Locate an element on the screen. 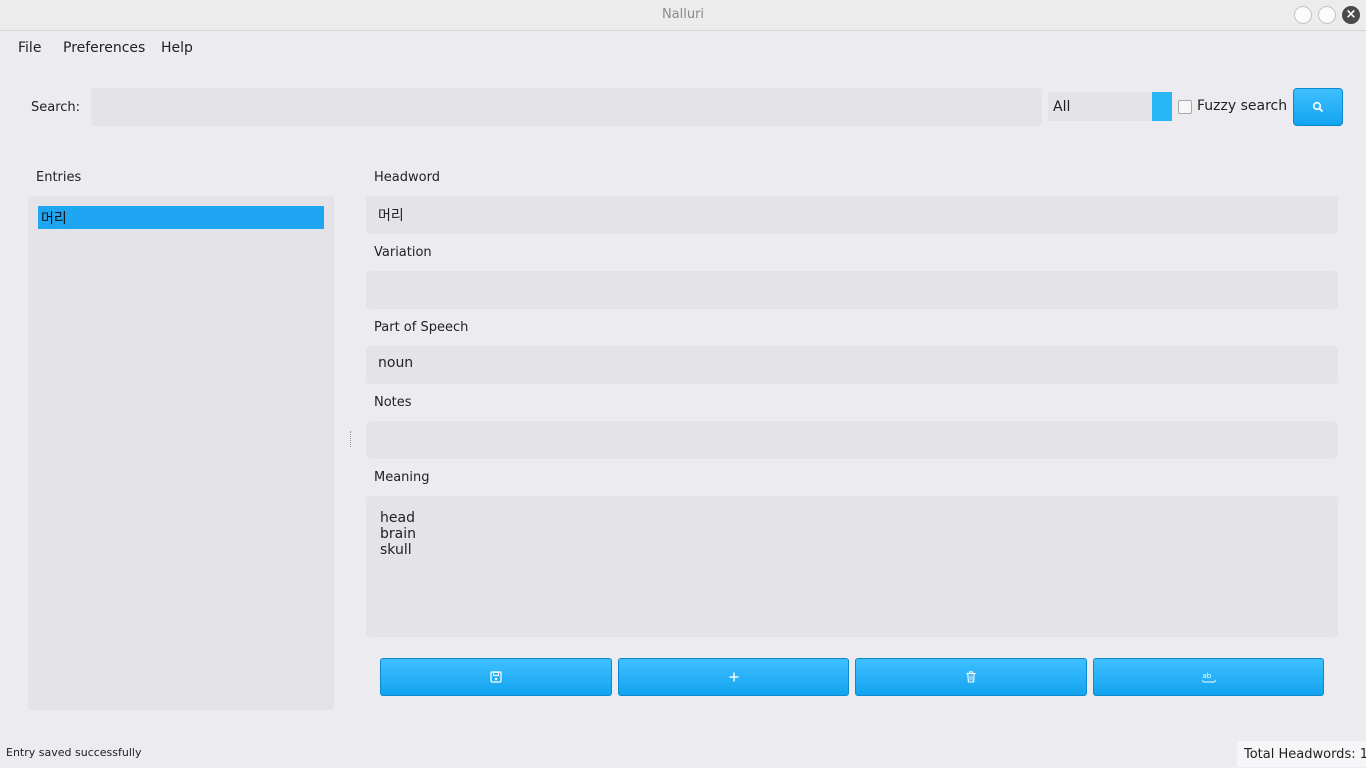 The image size is (1366, 768). close-button: × is located at coordinates (1351, 15).